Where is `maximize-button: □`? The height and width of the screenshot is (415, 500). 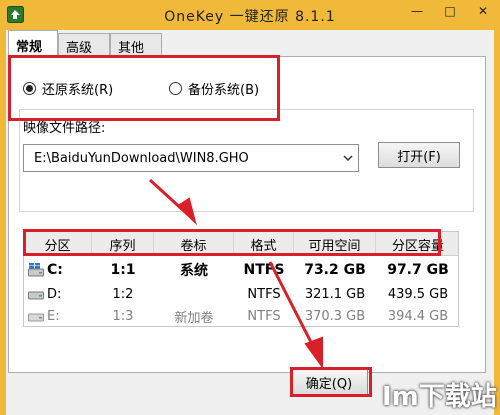
maximize-button: □ is located at coordinates (450, 11).